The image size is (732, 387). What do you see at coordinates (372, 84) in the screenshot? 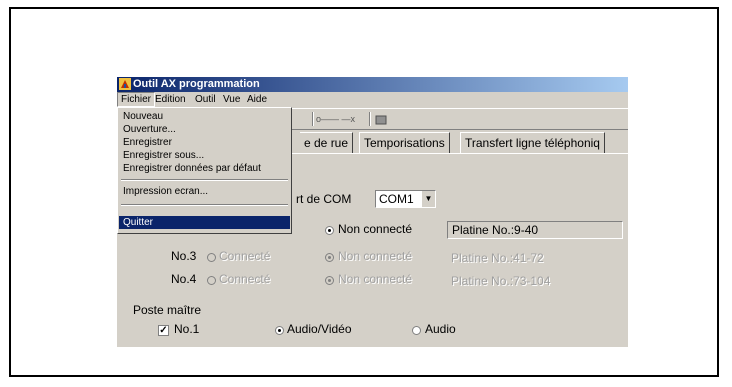
I see `title-bar: Outil AX programmation` at bounding box center [372, 84].